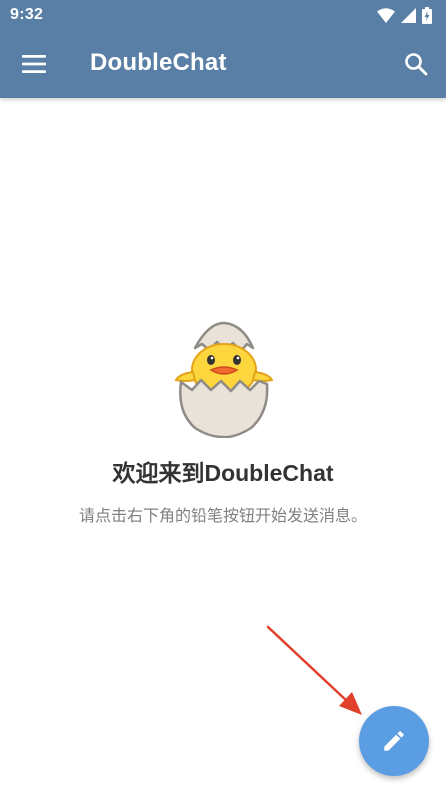 Image resolution: width=446 pixels, height=793 pixels. I want to click on welcome-title: 欢迎来到DoubleChat, so click(223, 473).